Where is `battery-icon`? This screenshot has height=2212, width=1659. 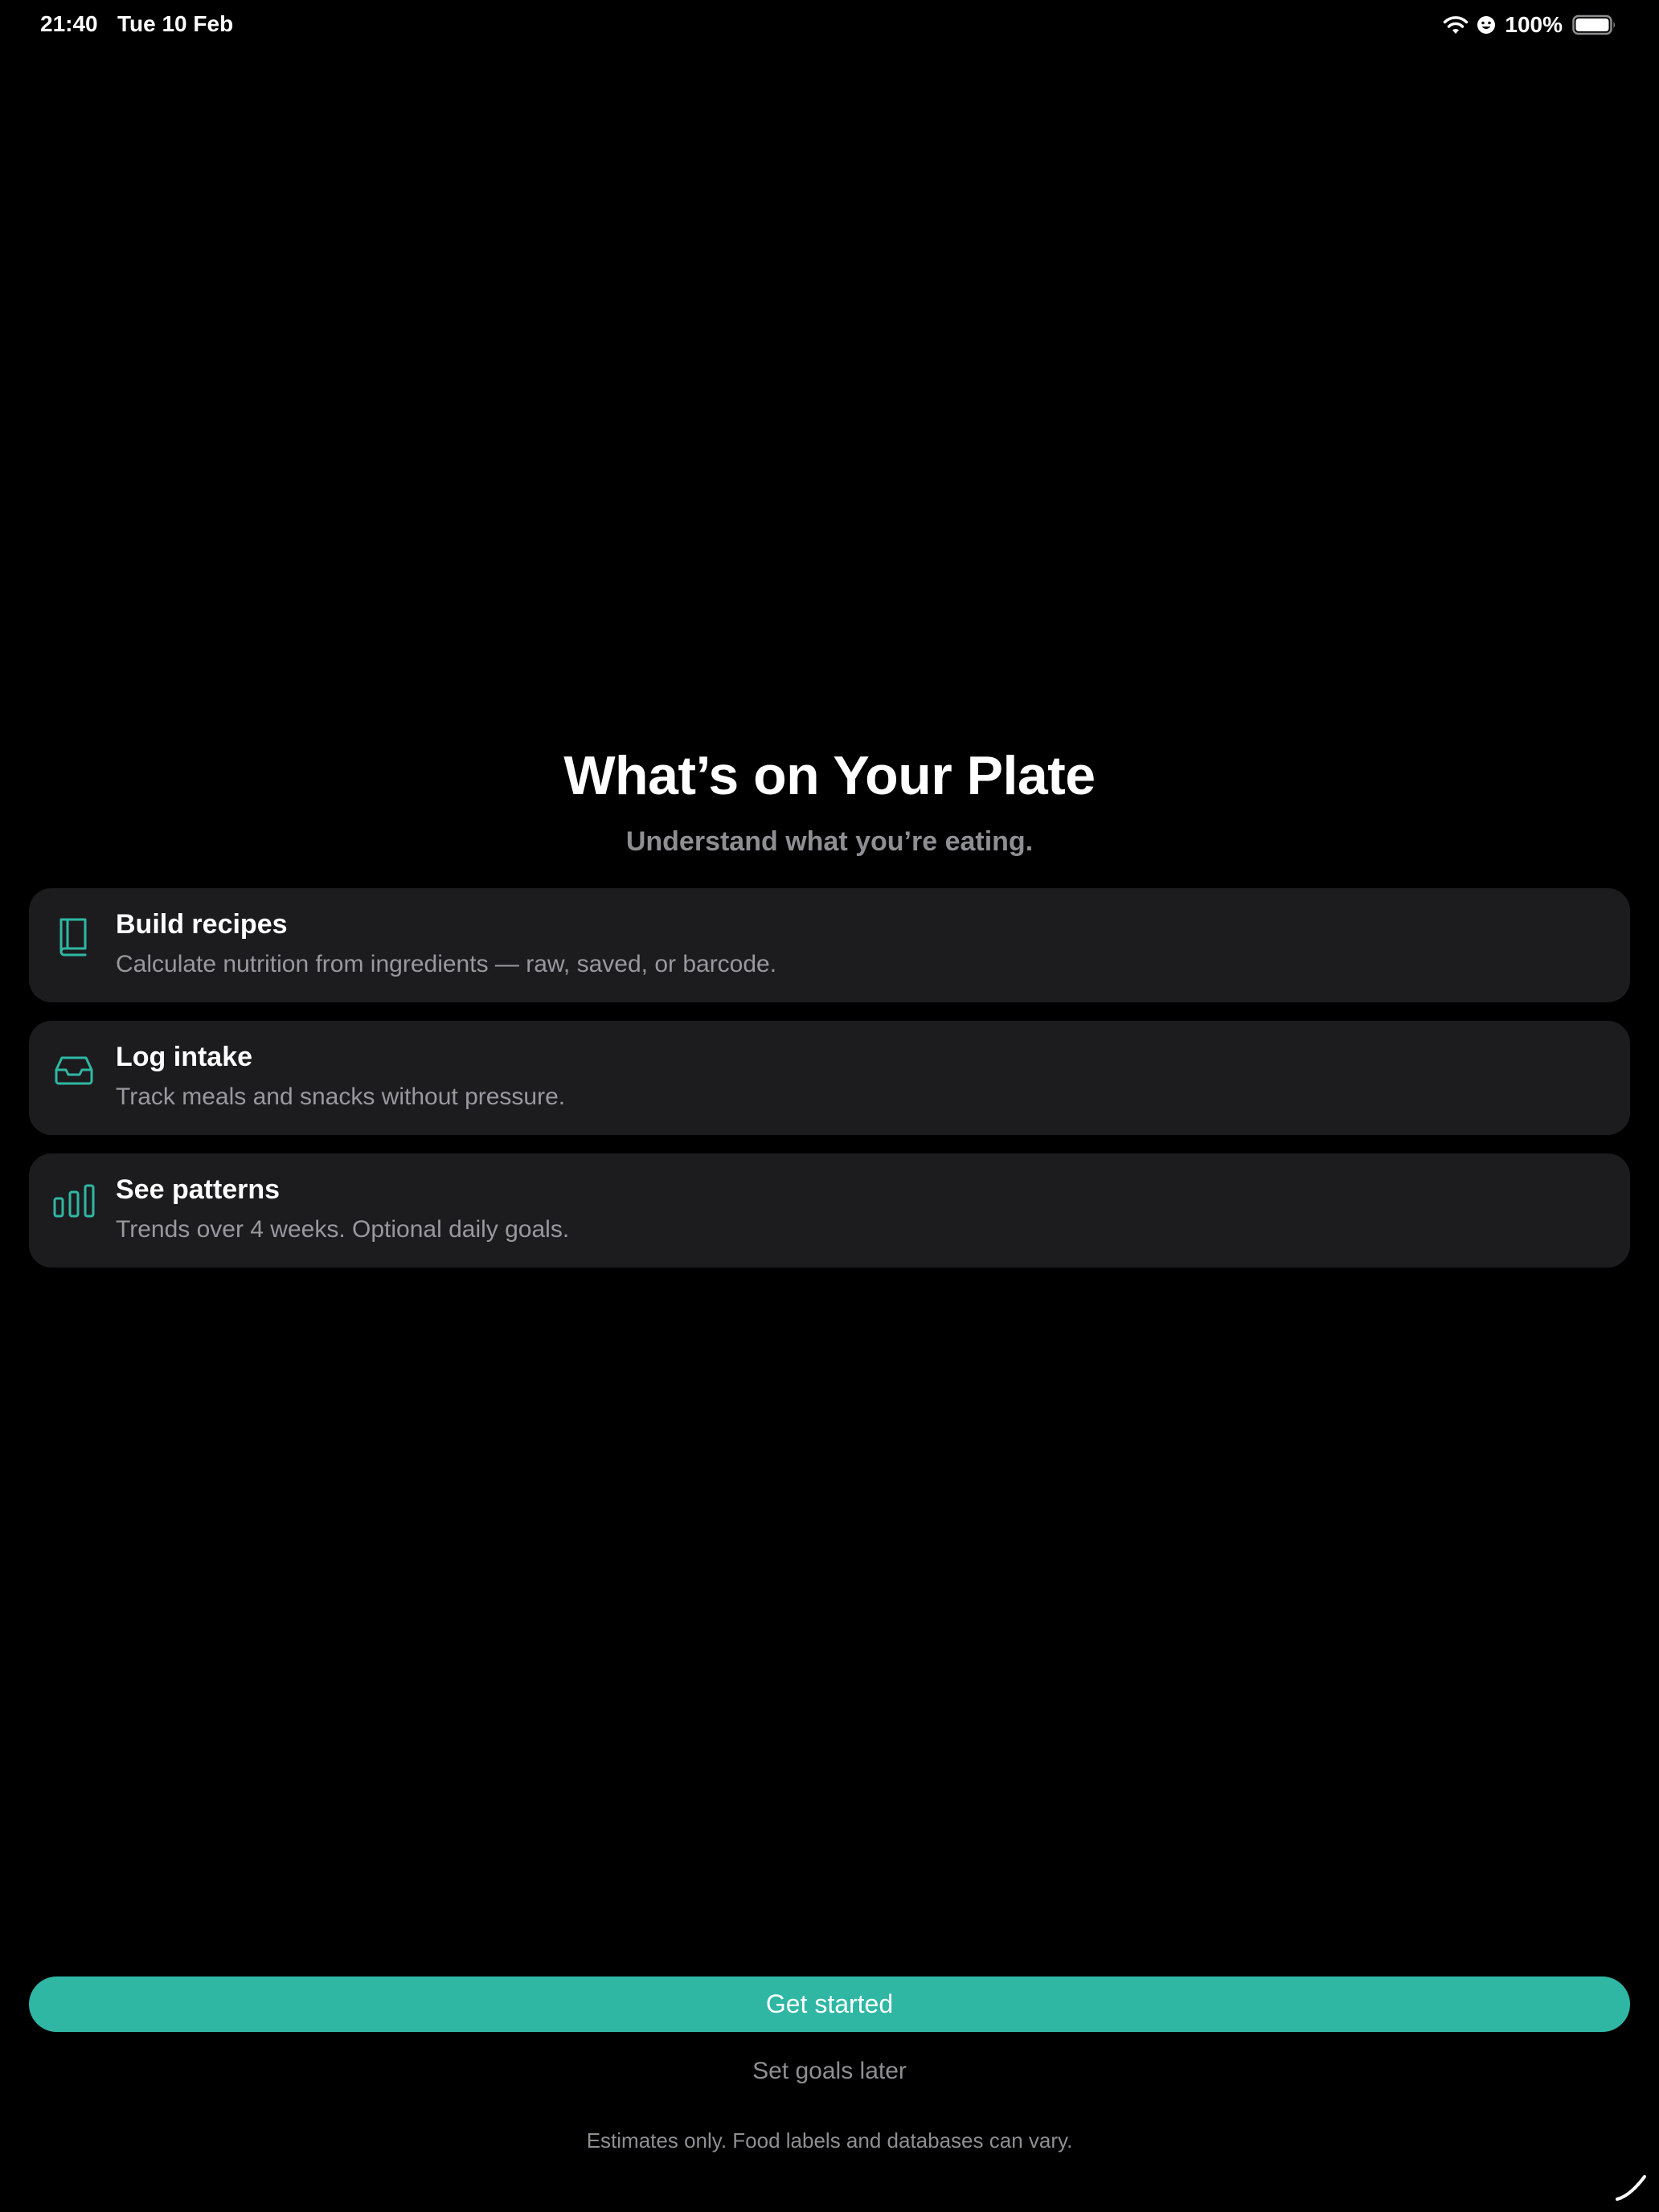
battery-icon is located at coordinates (1593, 24).